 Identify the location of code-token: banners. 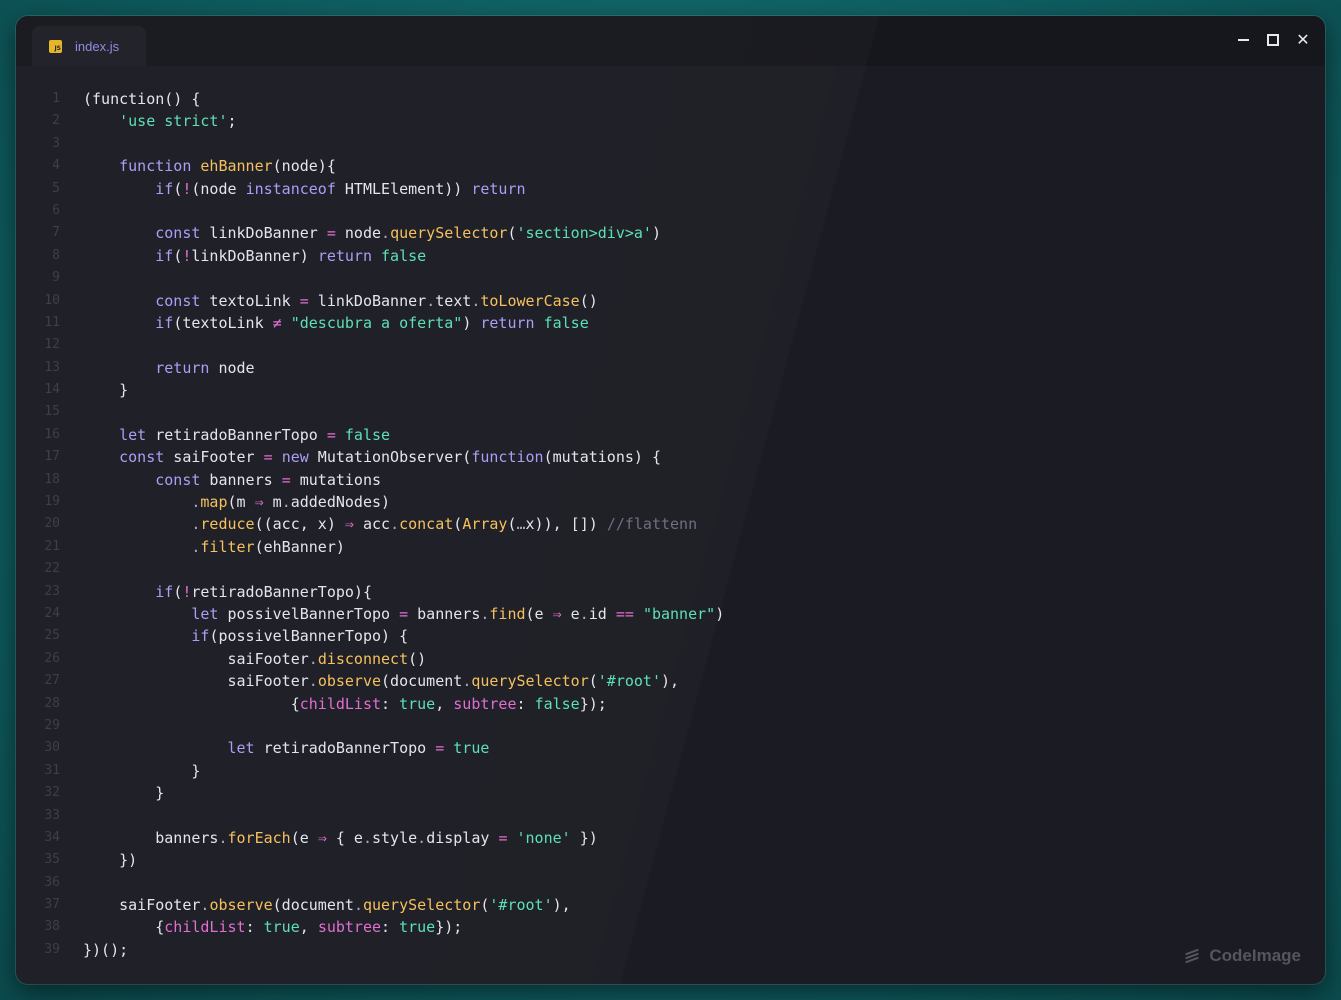
(151, 837).